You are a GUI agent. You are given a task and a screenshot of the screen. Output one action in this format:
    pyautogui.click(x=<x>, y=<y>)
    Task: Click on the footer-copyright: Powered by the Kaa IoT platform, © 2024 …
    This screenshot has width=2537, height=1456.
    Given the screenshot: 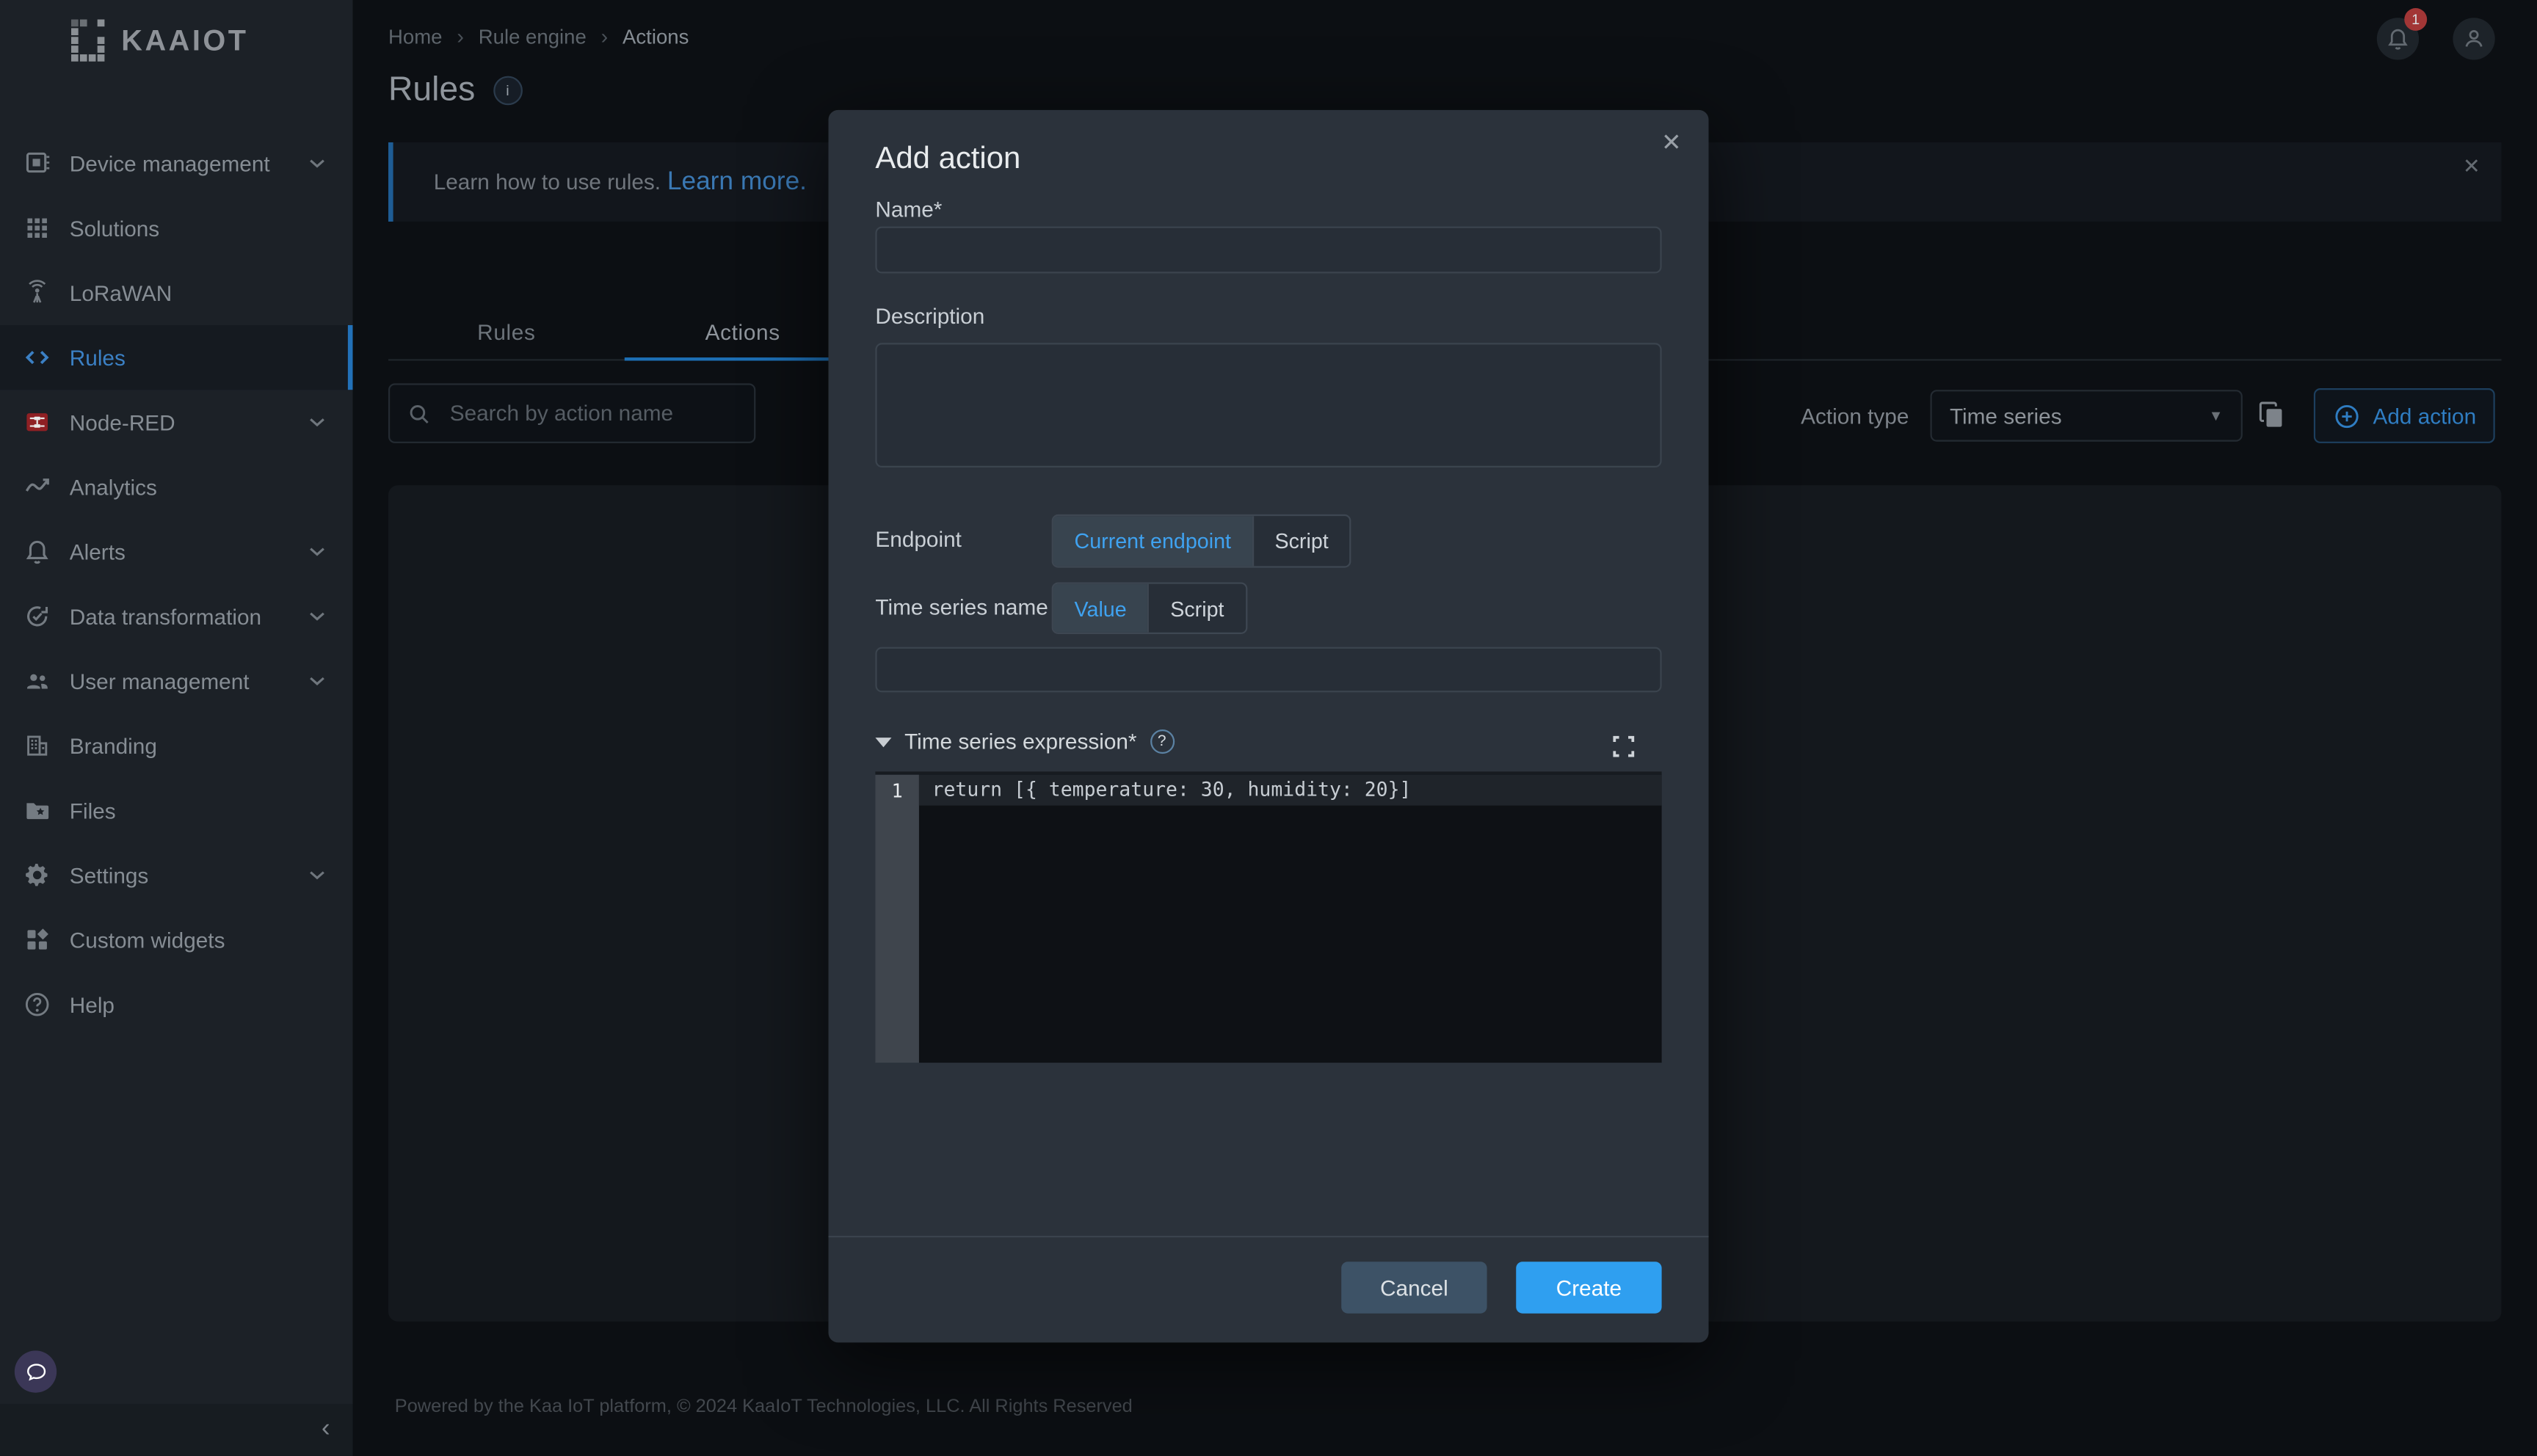 What is the action you would take?
    pyautogui.click(x=764, y=1407)
    